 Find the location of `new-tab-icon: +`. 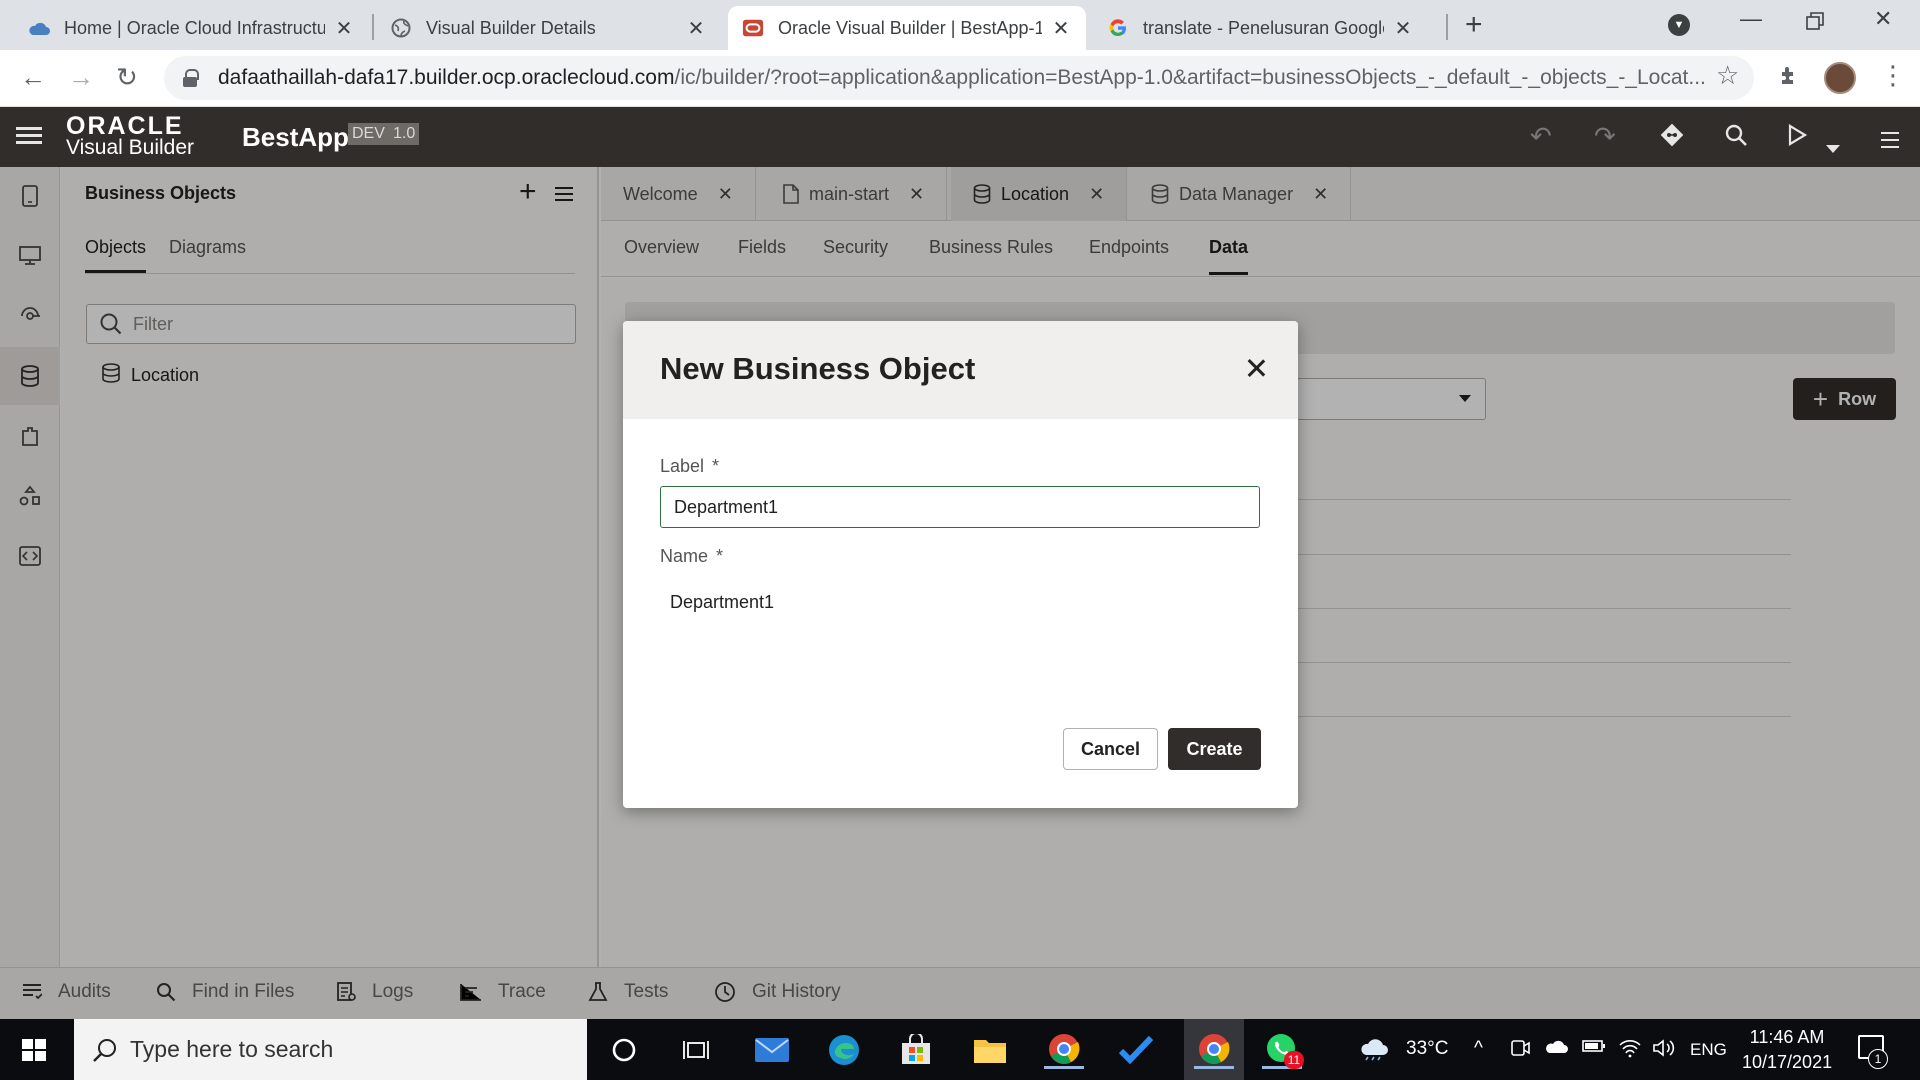

new-tab-icon: + is located at coordinates (1474, 25).